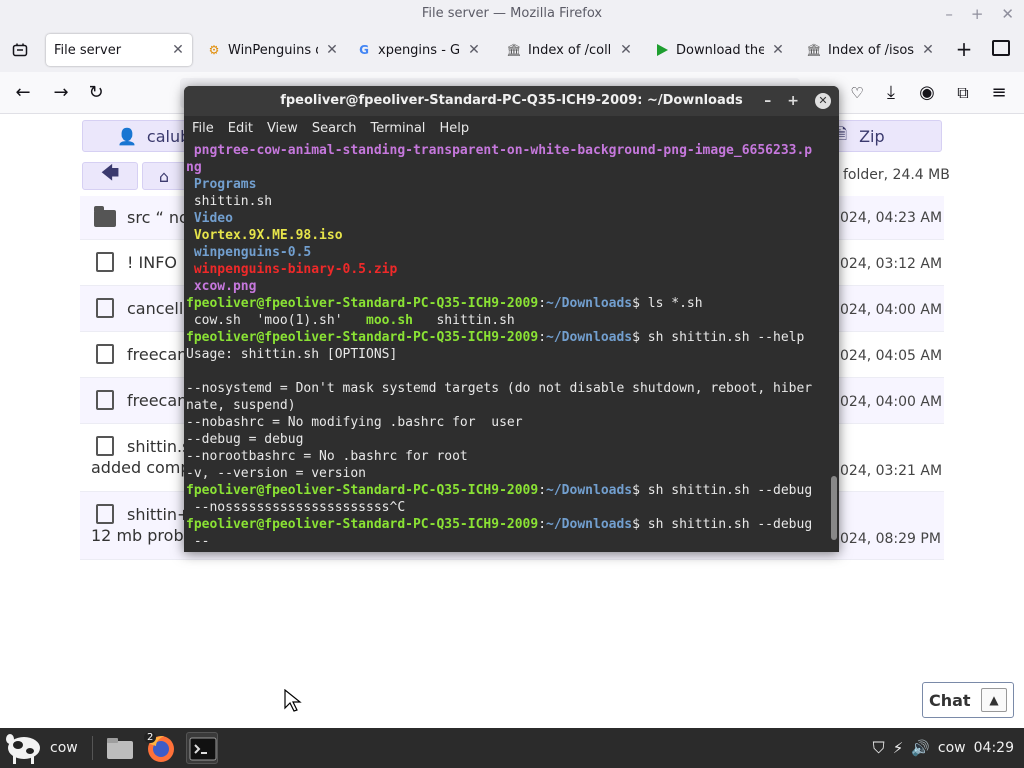 The height and width of the screenshot is (768, 1024). What do you see at coordinates (209, 218) in the screenshot?
I see `output-text: Video` at bounding box center [209, 218].